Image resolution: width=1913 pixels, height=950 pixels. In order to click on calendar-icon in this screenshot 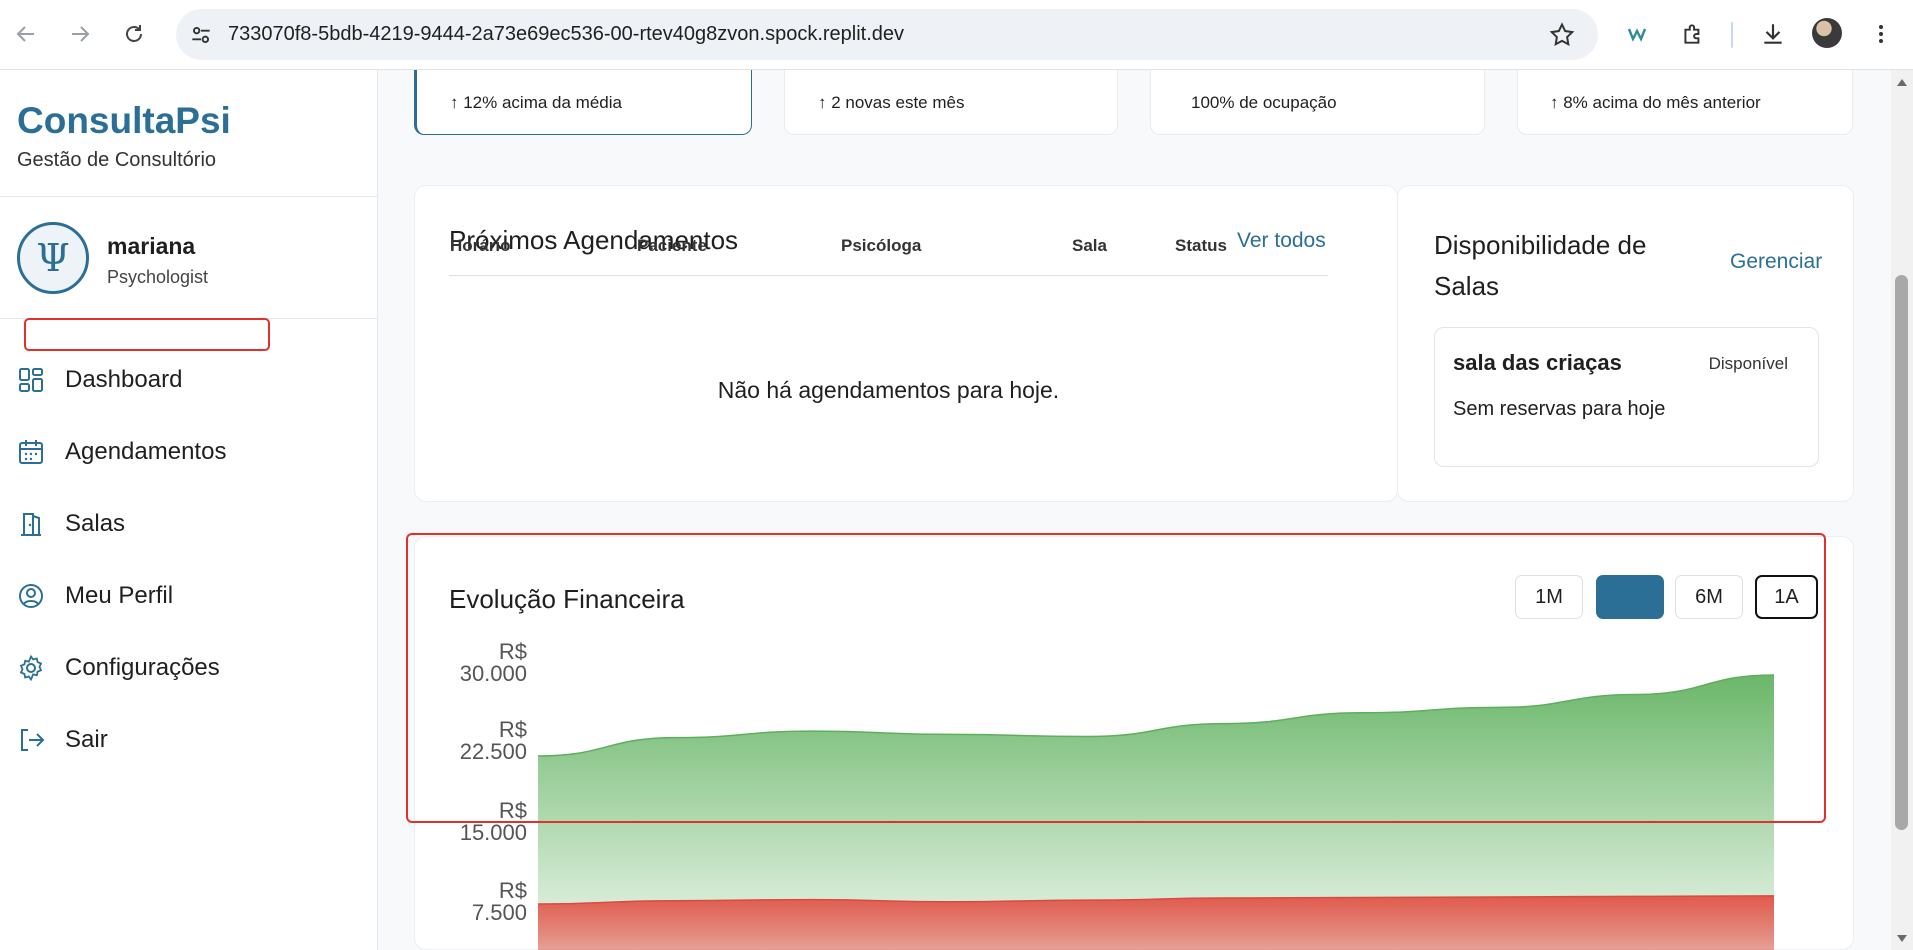, I will do `click(31, 452)`.